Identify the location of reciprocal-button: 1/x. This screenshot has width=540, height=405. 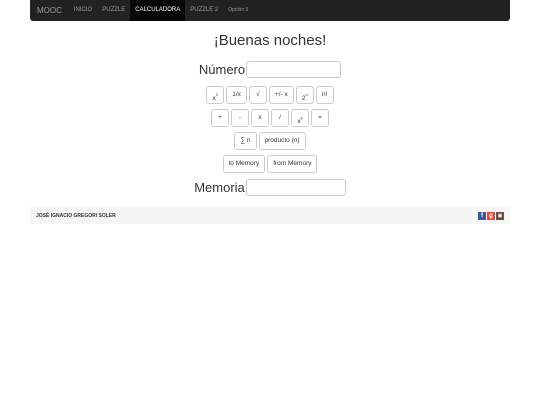
(236, 95).